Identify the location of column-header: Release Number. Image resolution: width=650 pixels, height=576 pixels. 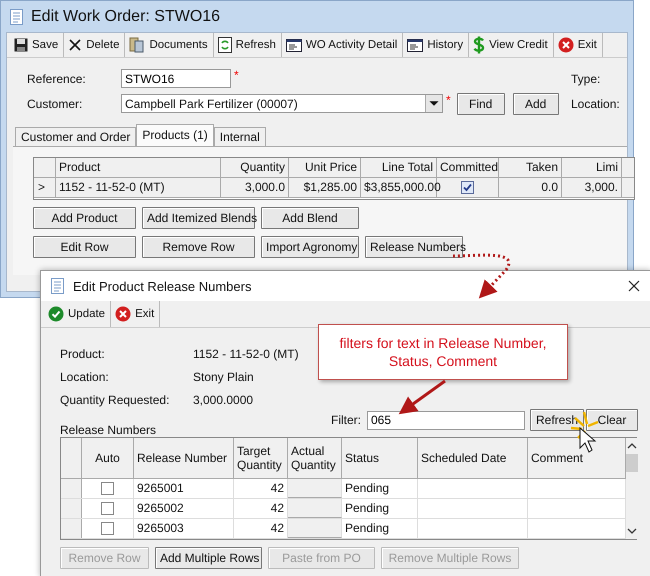
(184, 458).